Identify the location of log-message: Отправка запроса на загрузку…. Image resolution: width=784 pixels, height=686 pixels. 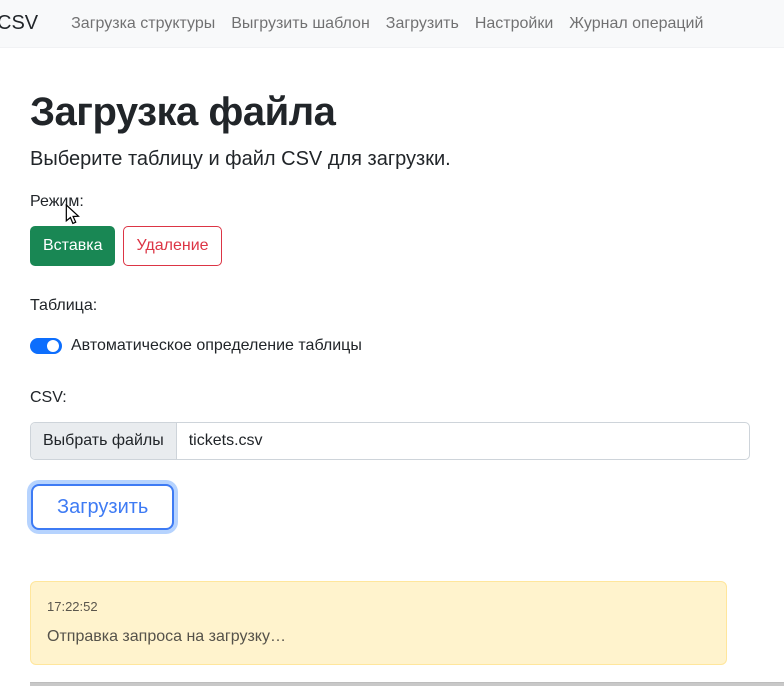
(166, 636).